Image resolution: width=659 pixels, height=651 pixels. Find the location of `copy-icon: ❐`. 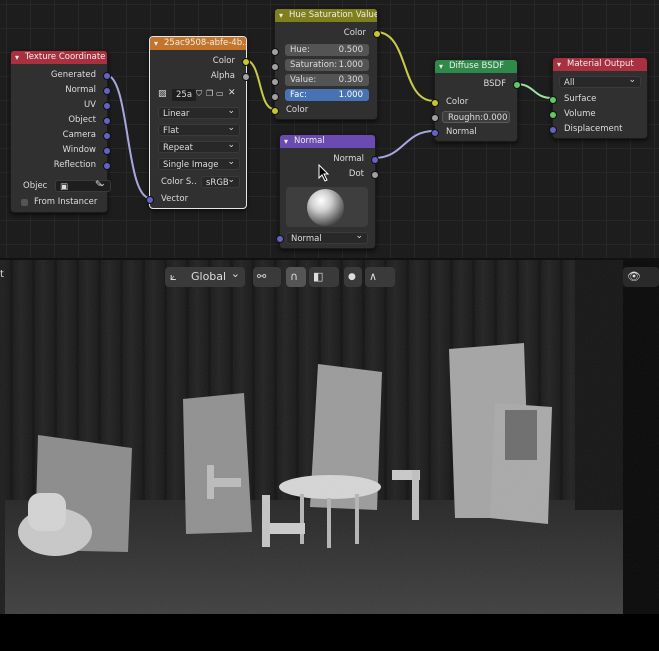

copy-icon: ❐ is located at coordinates (209, 93).